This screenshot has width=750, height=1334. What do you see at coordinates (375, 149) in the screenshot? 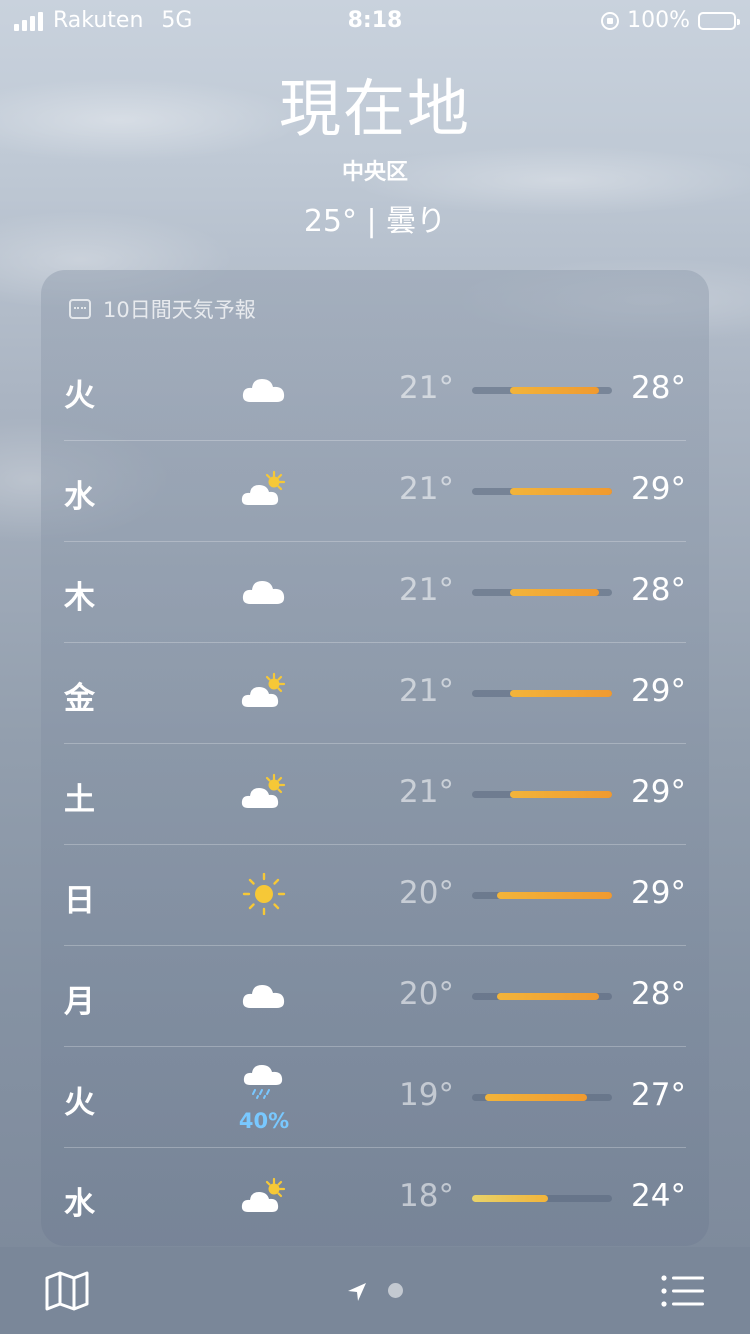
I see `location-header: 現在地 中央区 25° | 曇り` at bounding box center [375, 149].